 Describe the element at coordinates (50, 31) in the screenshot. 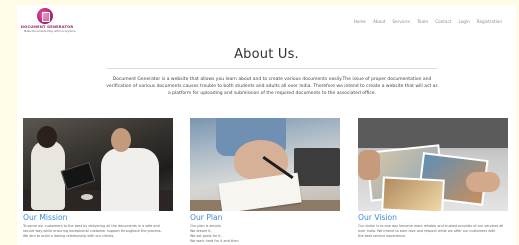

I see `brand-tagline: Make Documents Easy with Us Anytime` at that location.